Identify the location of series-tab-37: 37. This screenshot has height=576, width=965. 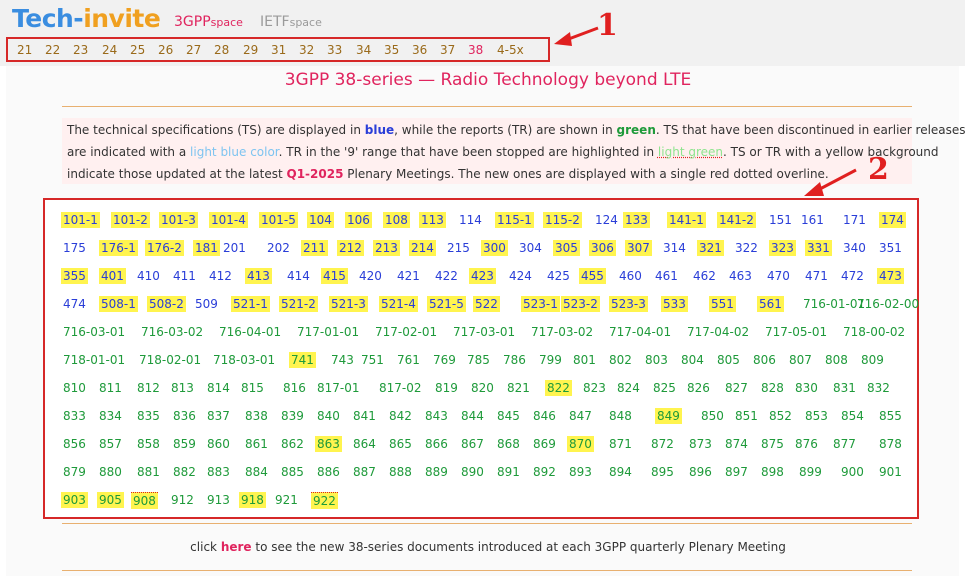
(447, 50).